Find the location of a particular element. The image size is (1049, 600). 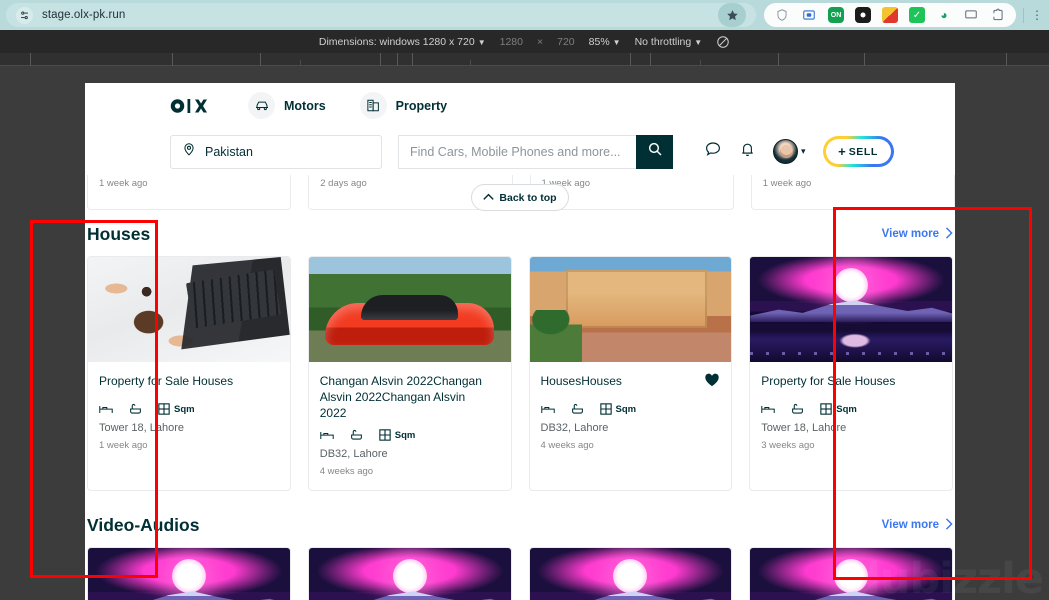

address-bar: stage.olx-pk.run is located at coordinates (381, 15).